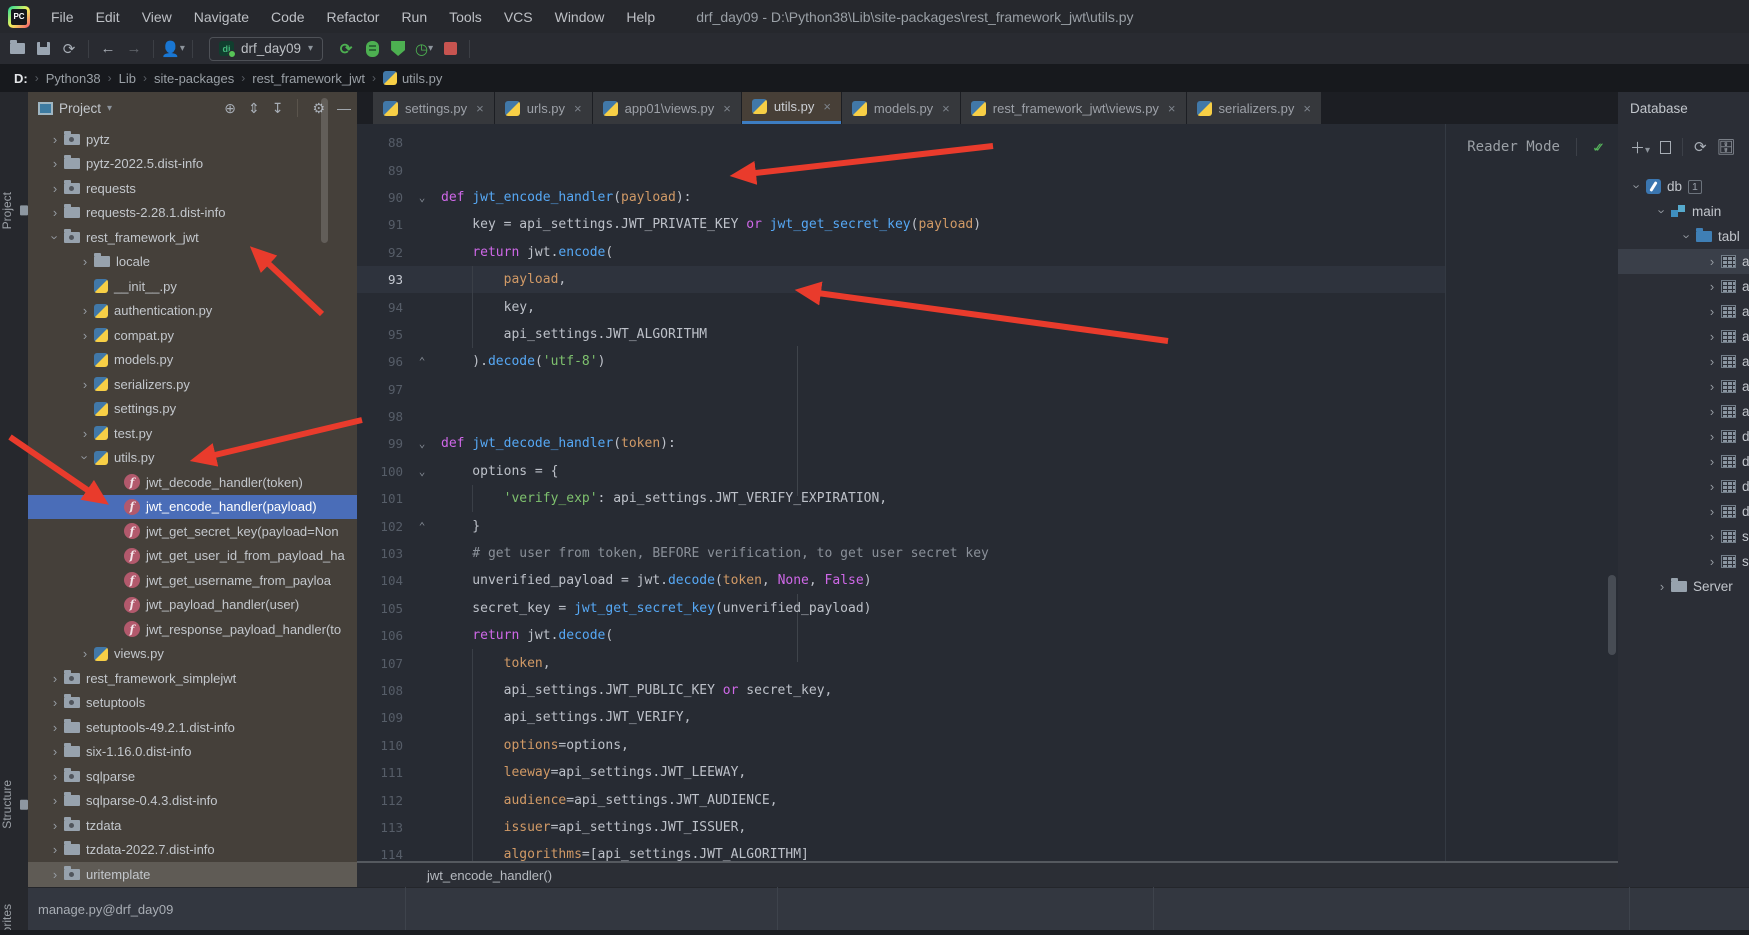 The height and width of the screenshot is (935, 1749). What do you see at coordinates (987, 361) in the screenshot?
I see `code-line-96: 96 ⌃ ).decode('utf-8')` at bounding box center [987, 361].